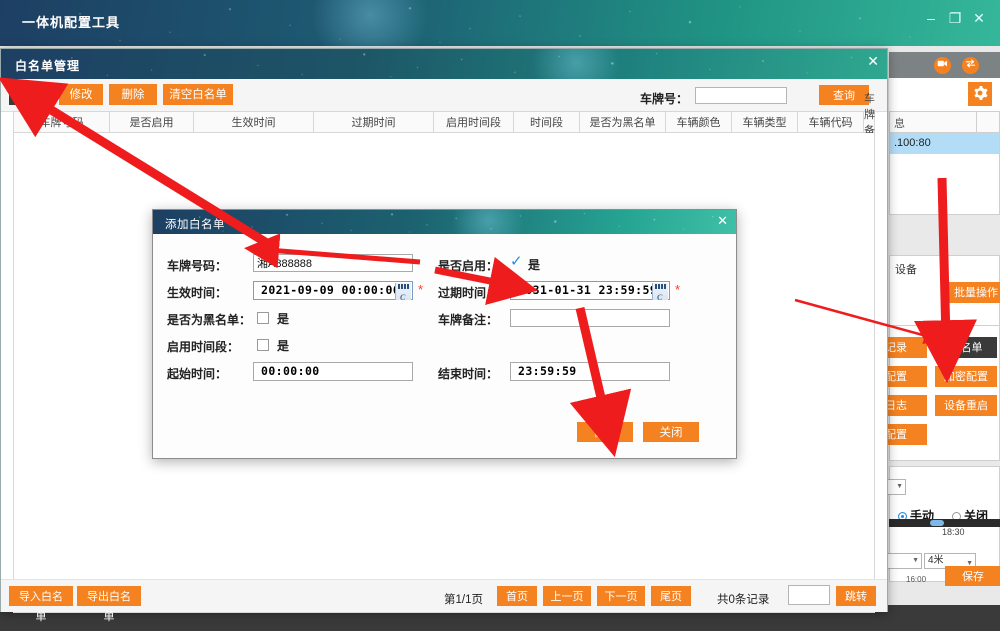  I want to click on close-button: ✕, so click(979, 18).